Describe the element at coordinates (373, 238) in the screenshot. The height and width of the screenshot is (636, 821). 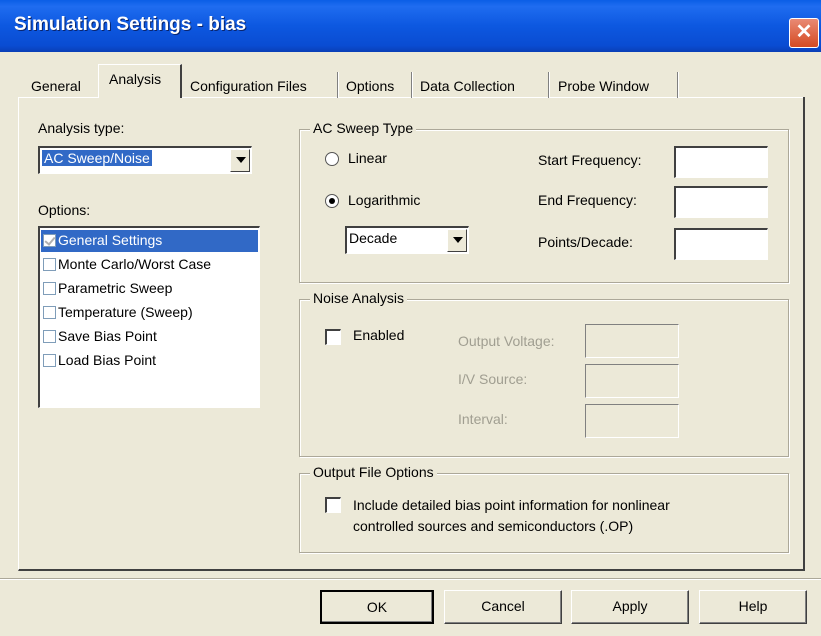
I see `log-unit-value: Decade` at that location.